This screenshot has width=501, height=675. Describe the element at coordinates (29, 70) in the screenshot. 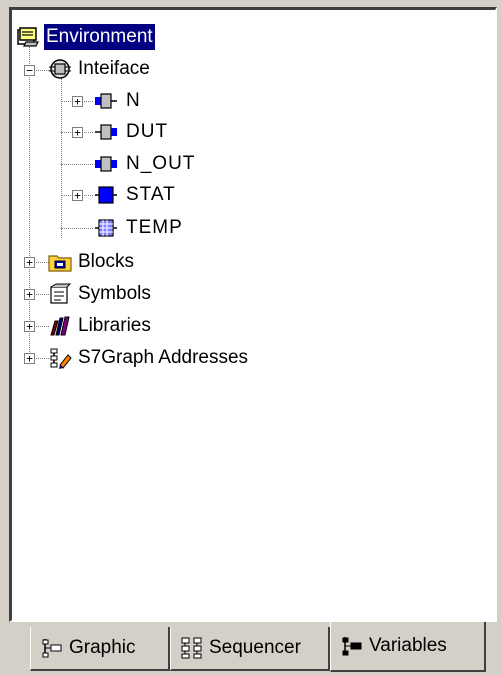

I see `collapse-toggle: −` at that location.